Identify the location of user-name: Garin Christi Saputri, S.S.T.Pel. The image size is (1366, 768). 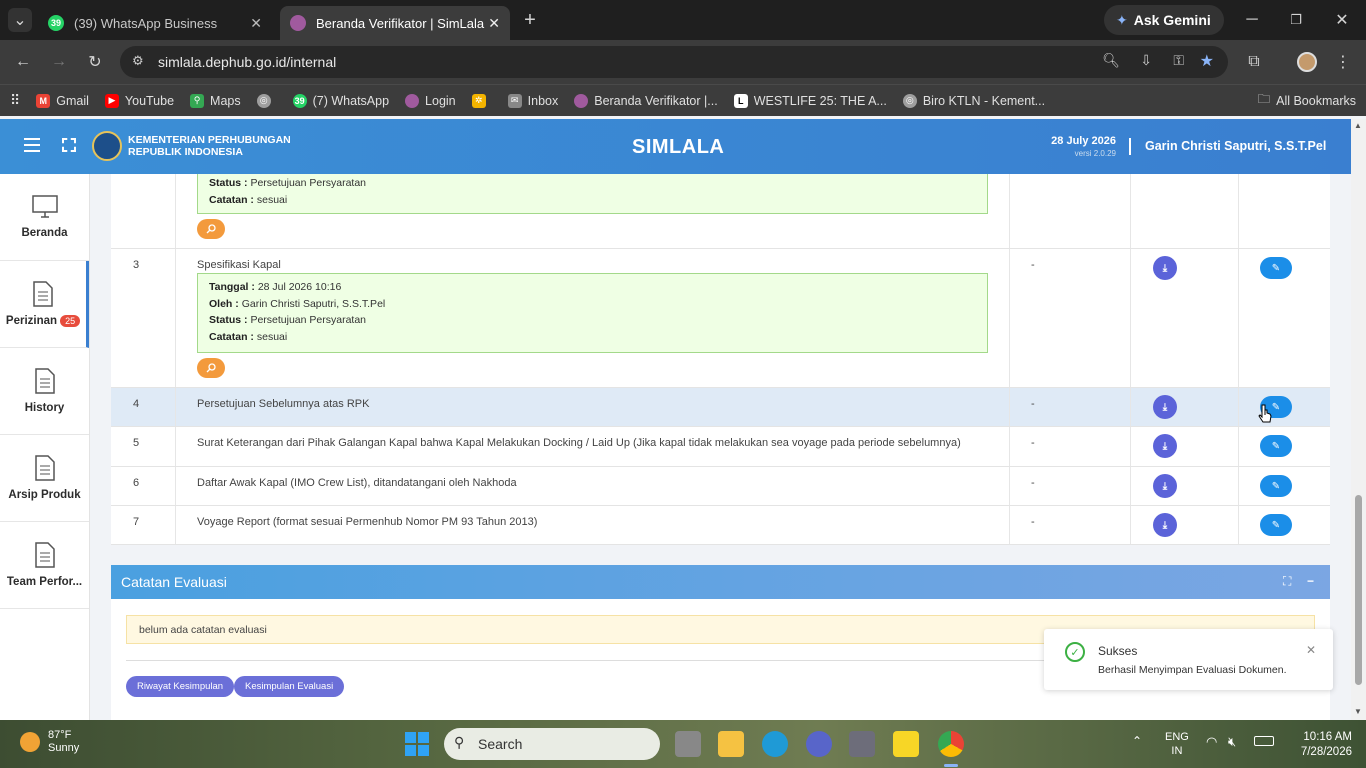
(1235, 146).